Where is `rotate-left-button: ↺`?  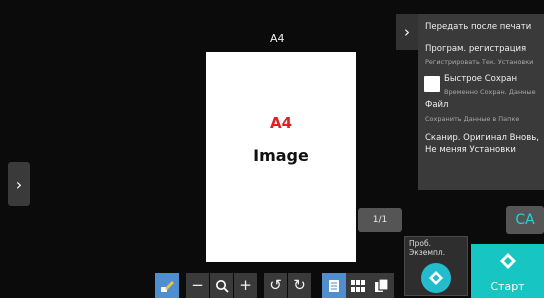
rotate-left-button: ↺ is located at coordinates (275, 285).